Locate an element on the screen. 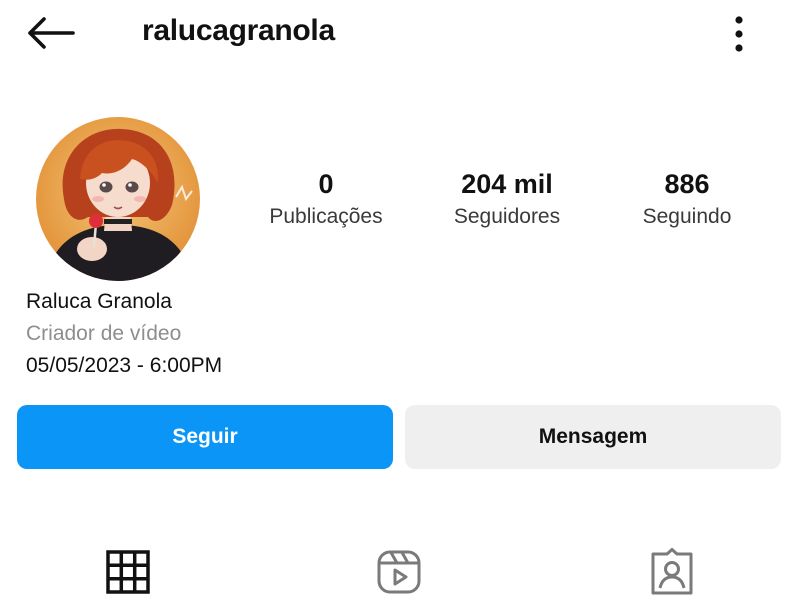  message-button: Mensagem is located at coordinates (593, 437).